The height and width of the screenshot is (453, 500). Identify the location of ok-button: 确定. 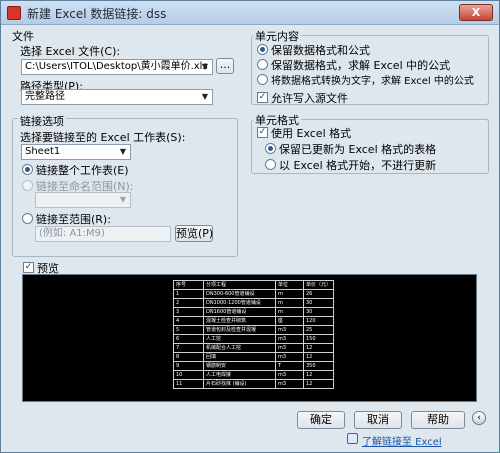
(321, 420).